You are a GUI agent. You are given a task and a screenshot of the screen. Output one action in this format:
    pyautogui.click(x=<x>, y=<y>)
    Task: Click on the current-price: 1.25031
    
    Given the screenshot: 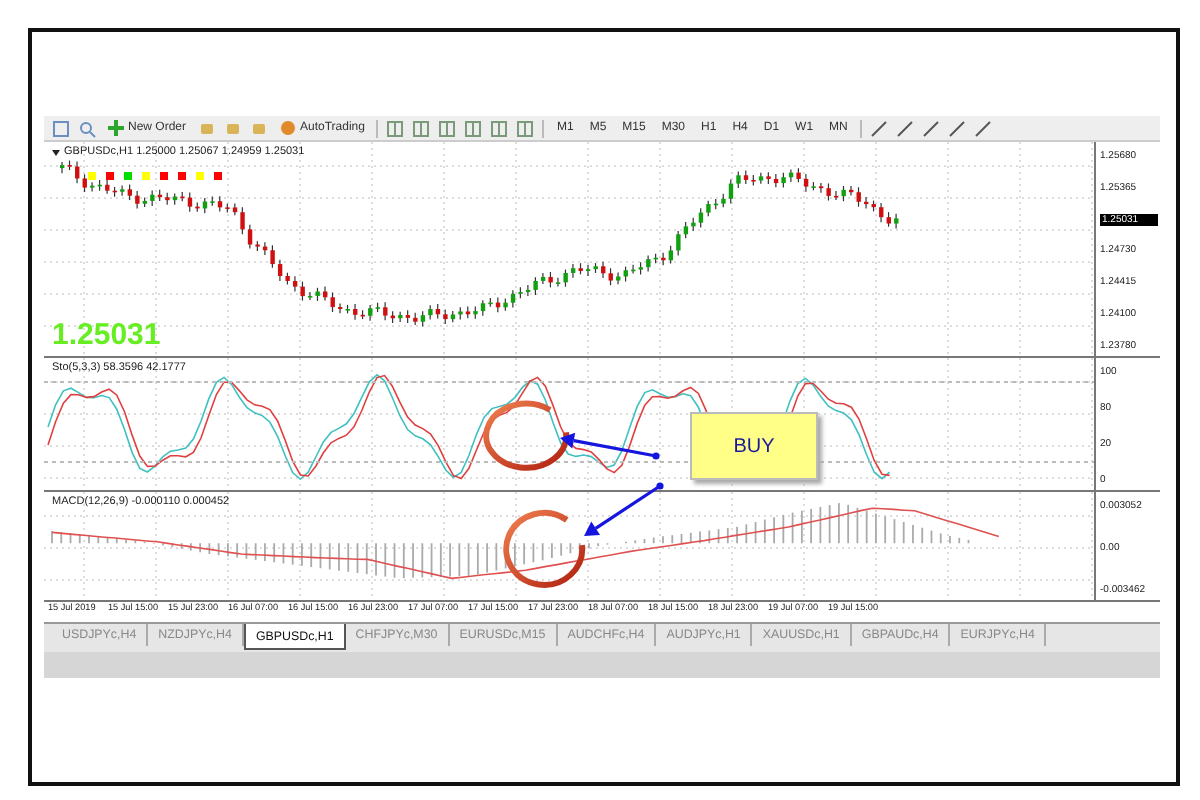 What is the action you would take?
    pyautogui.click(x=106, y=335)
    